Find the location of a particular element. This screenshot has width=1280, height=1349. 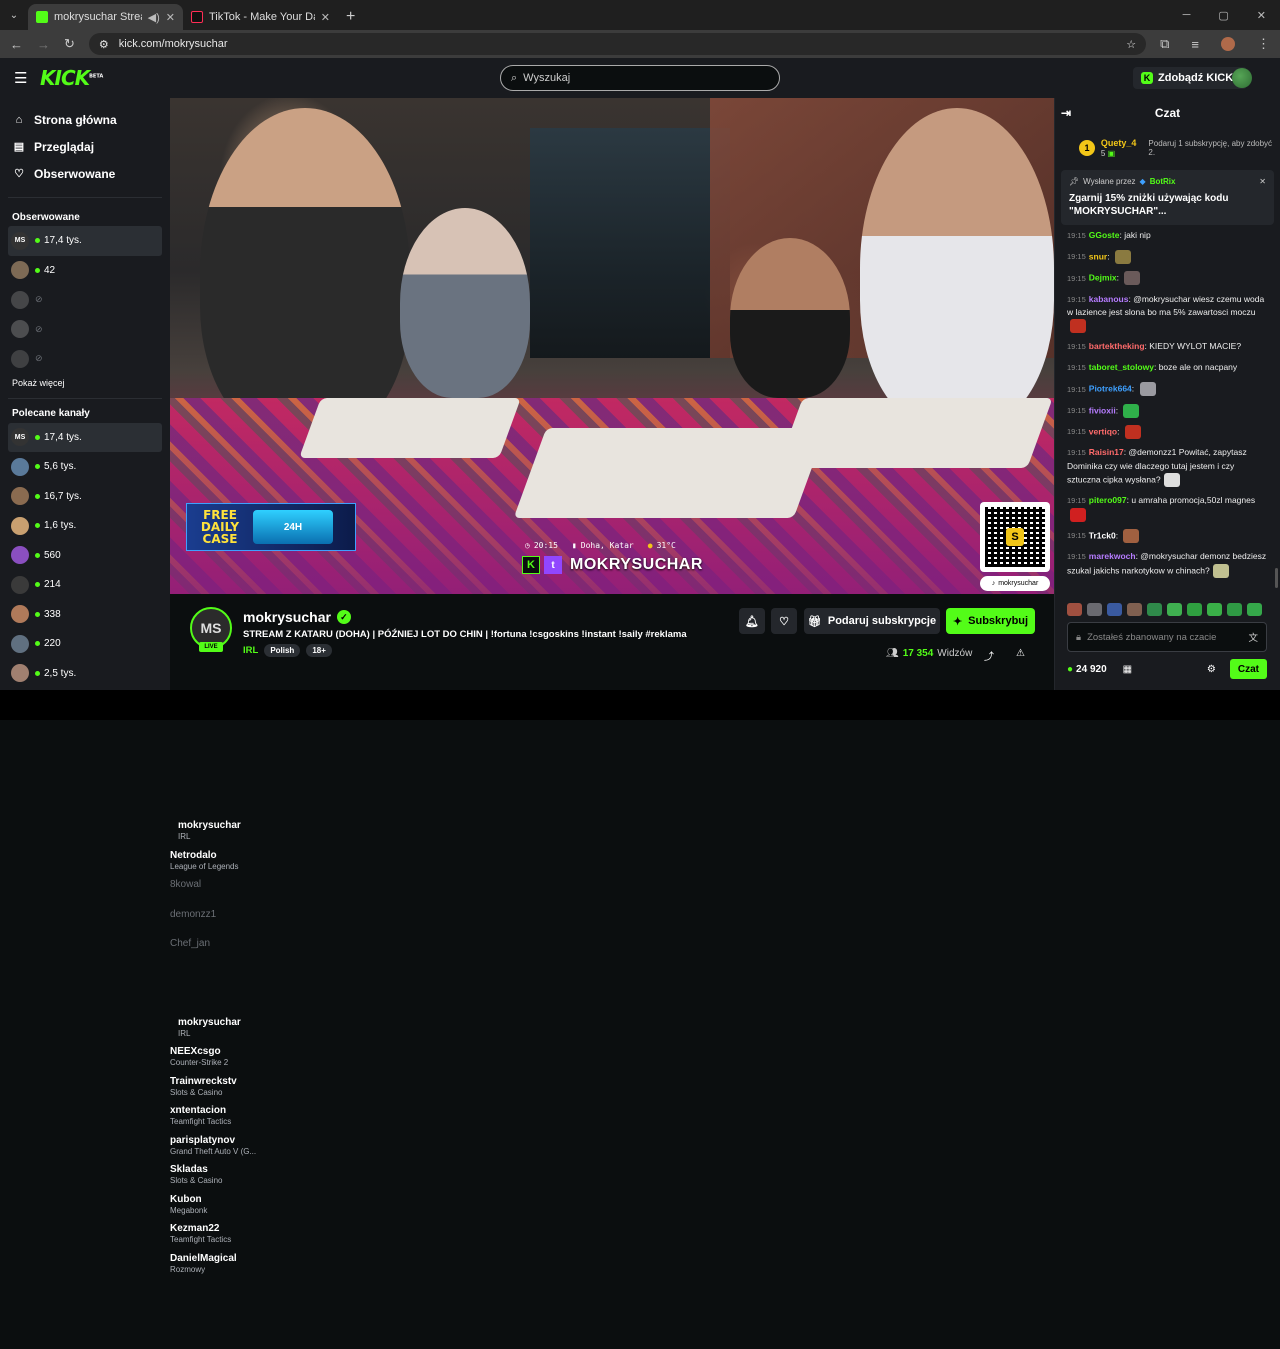

store-icon: ▦ is located at coordinates (1127, 669).